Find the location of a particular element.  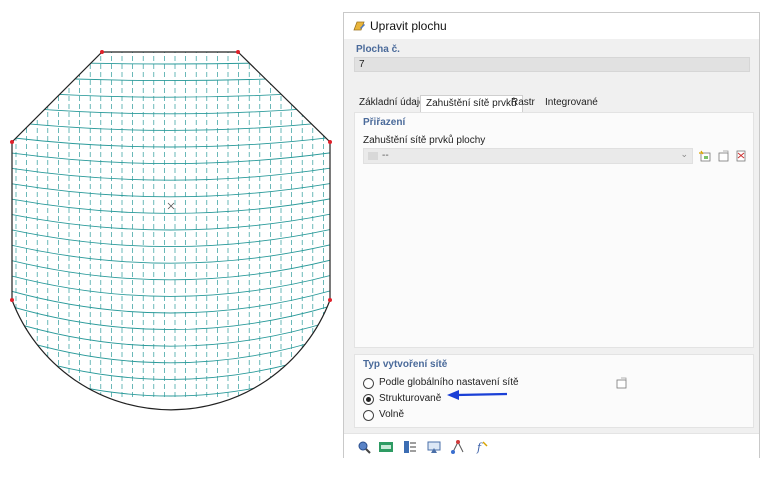

mesh-refinement-value: -- is located at coordinates (385, 155).